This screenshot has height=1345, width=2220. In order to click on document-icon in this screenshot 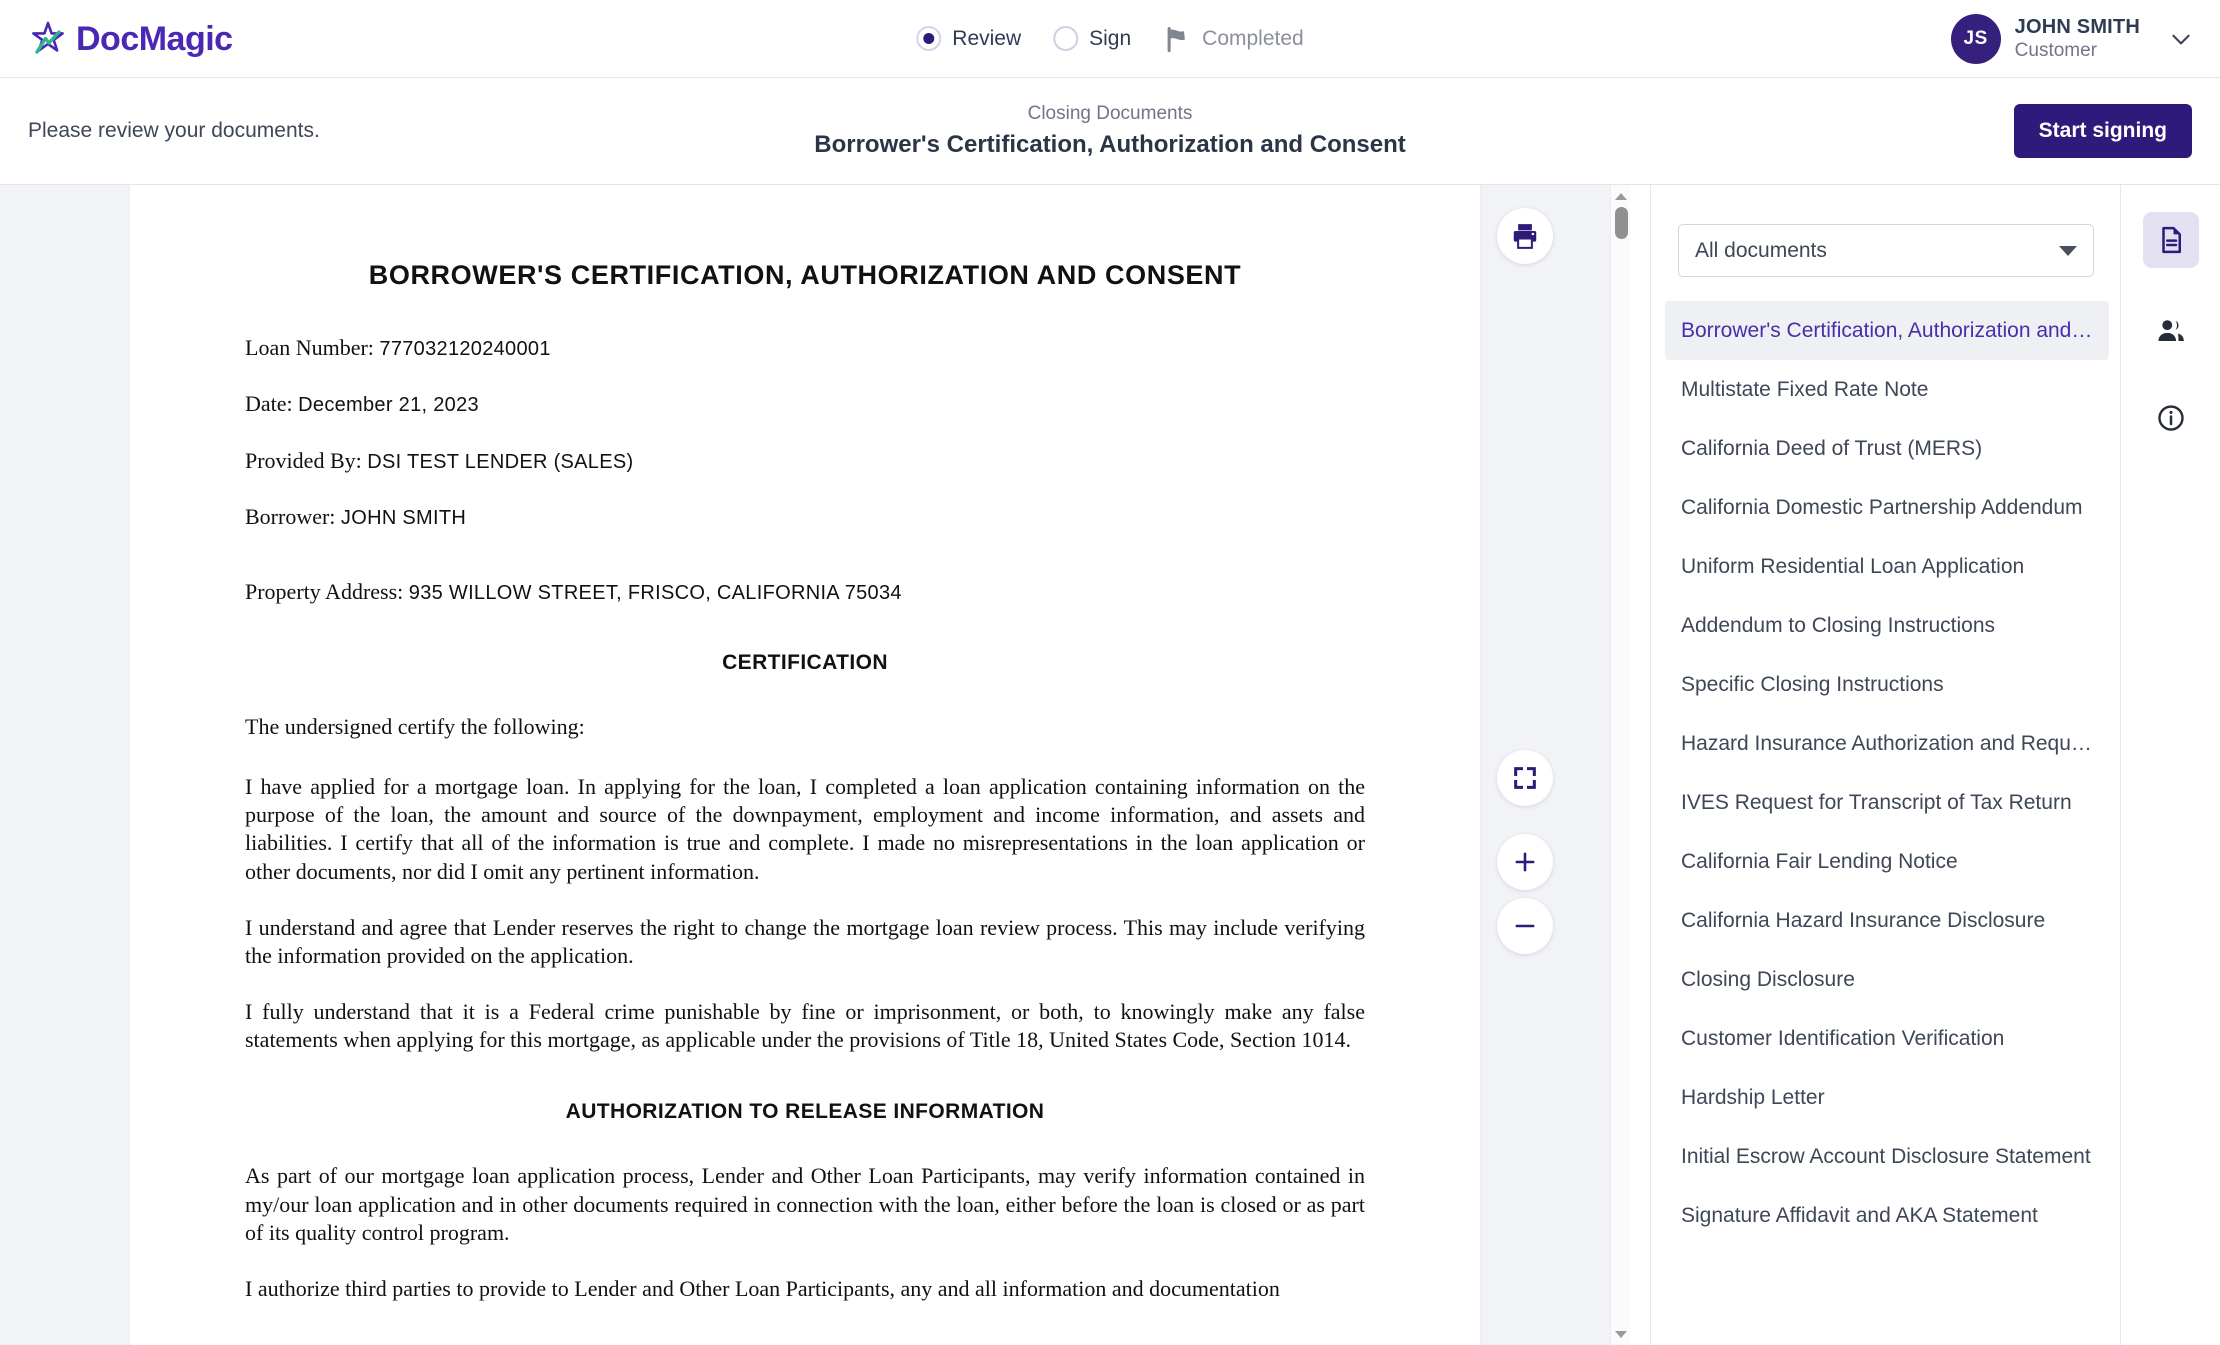, I will do `click(2171, 240)`.